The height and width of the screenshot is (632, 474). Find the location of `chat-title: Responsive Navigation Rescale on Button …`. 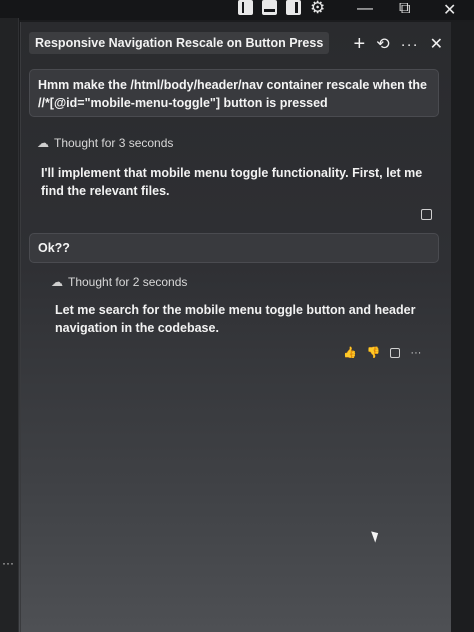

chat-title: Responsive Navigation Rescale on Button … is located at coordinates (179, 43).